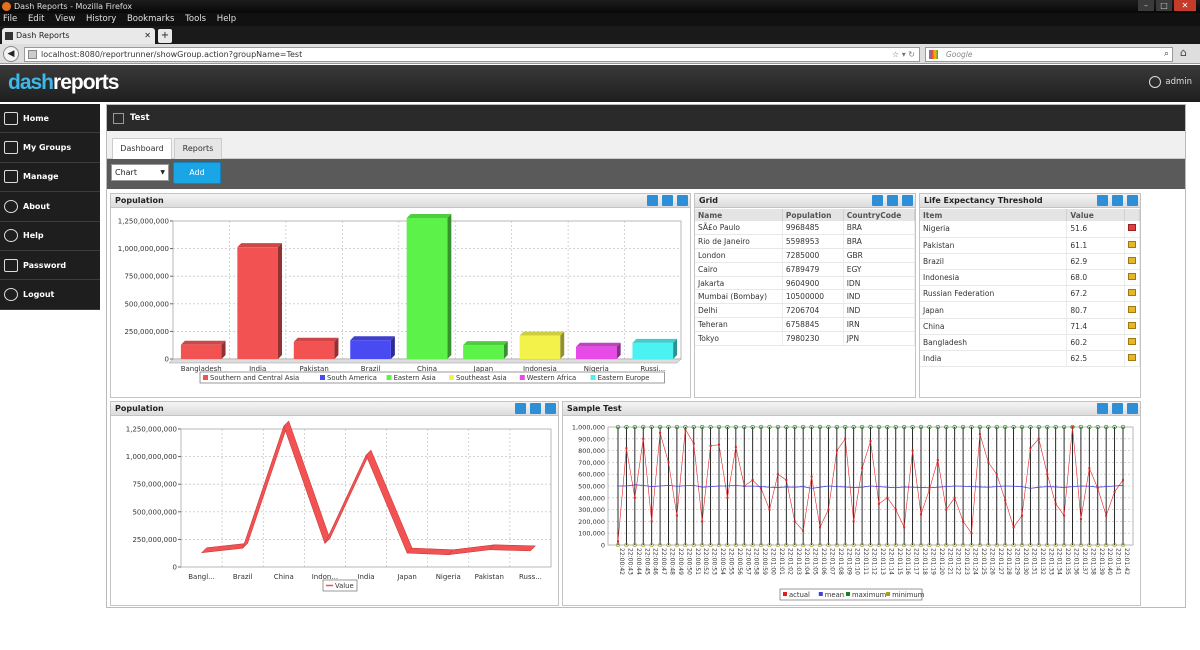 The height and width of the screenshot is (650, 1200). I want to click on new-tab-button: +, so click(165, 36).